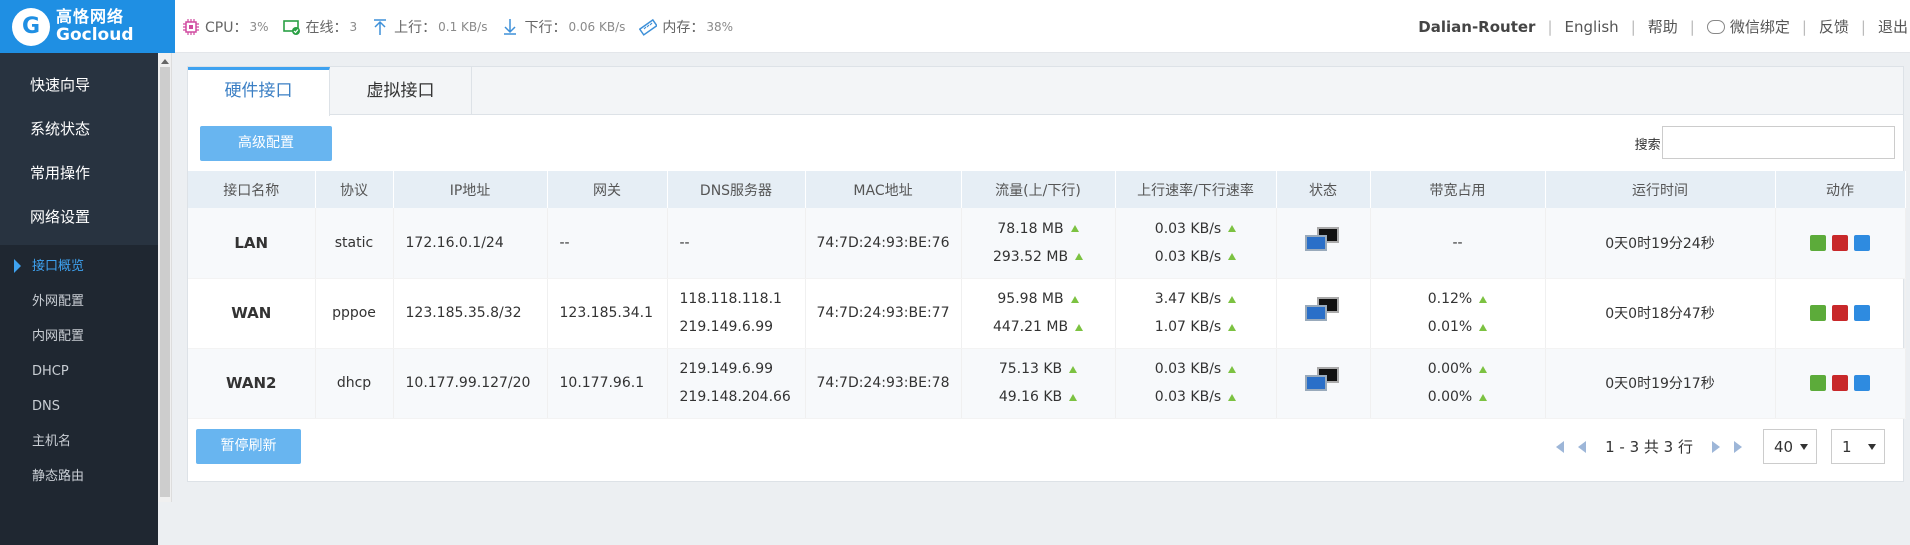 The height and width of the screenshot is (545, 1910). What do you see at coordinates (1592, 27) in the screenshot?
I see `language-link: English` at bounding box center [1592, 27].